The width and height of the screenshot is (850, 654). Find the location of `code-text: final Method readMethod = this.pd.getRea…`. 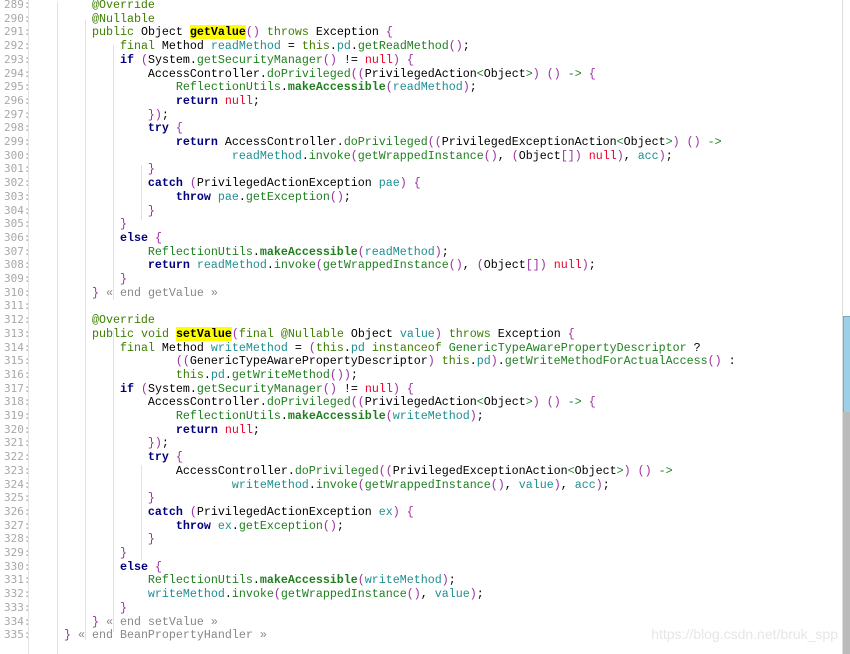

code-text: final Method readMethod = this.pd.getRea… is located at coordinates (253, 46).